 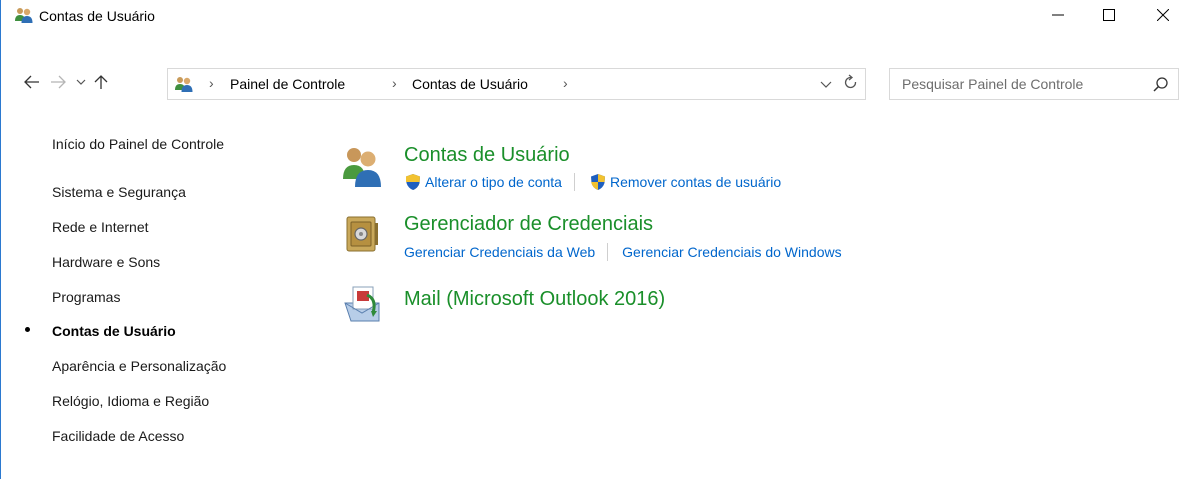 What do you see at coordinates (493, 182) in the screenshot?
I see `link-alterar-tipo-de-conta-label: Alterar o tipo de conta` at bounding box center [493, 182].